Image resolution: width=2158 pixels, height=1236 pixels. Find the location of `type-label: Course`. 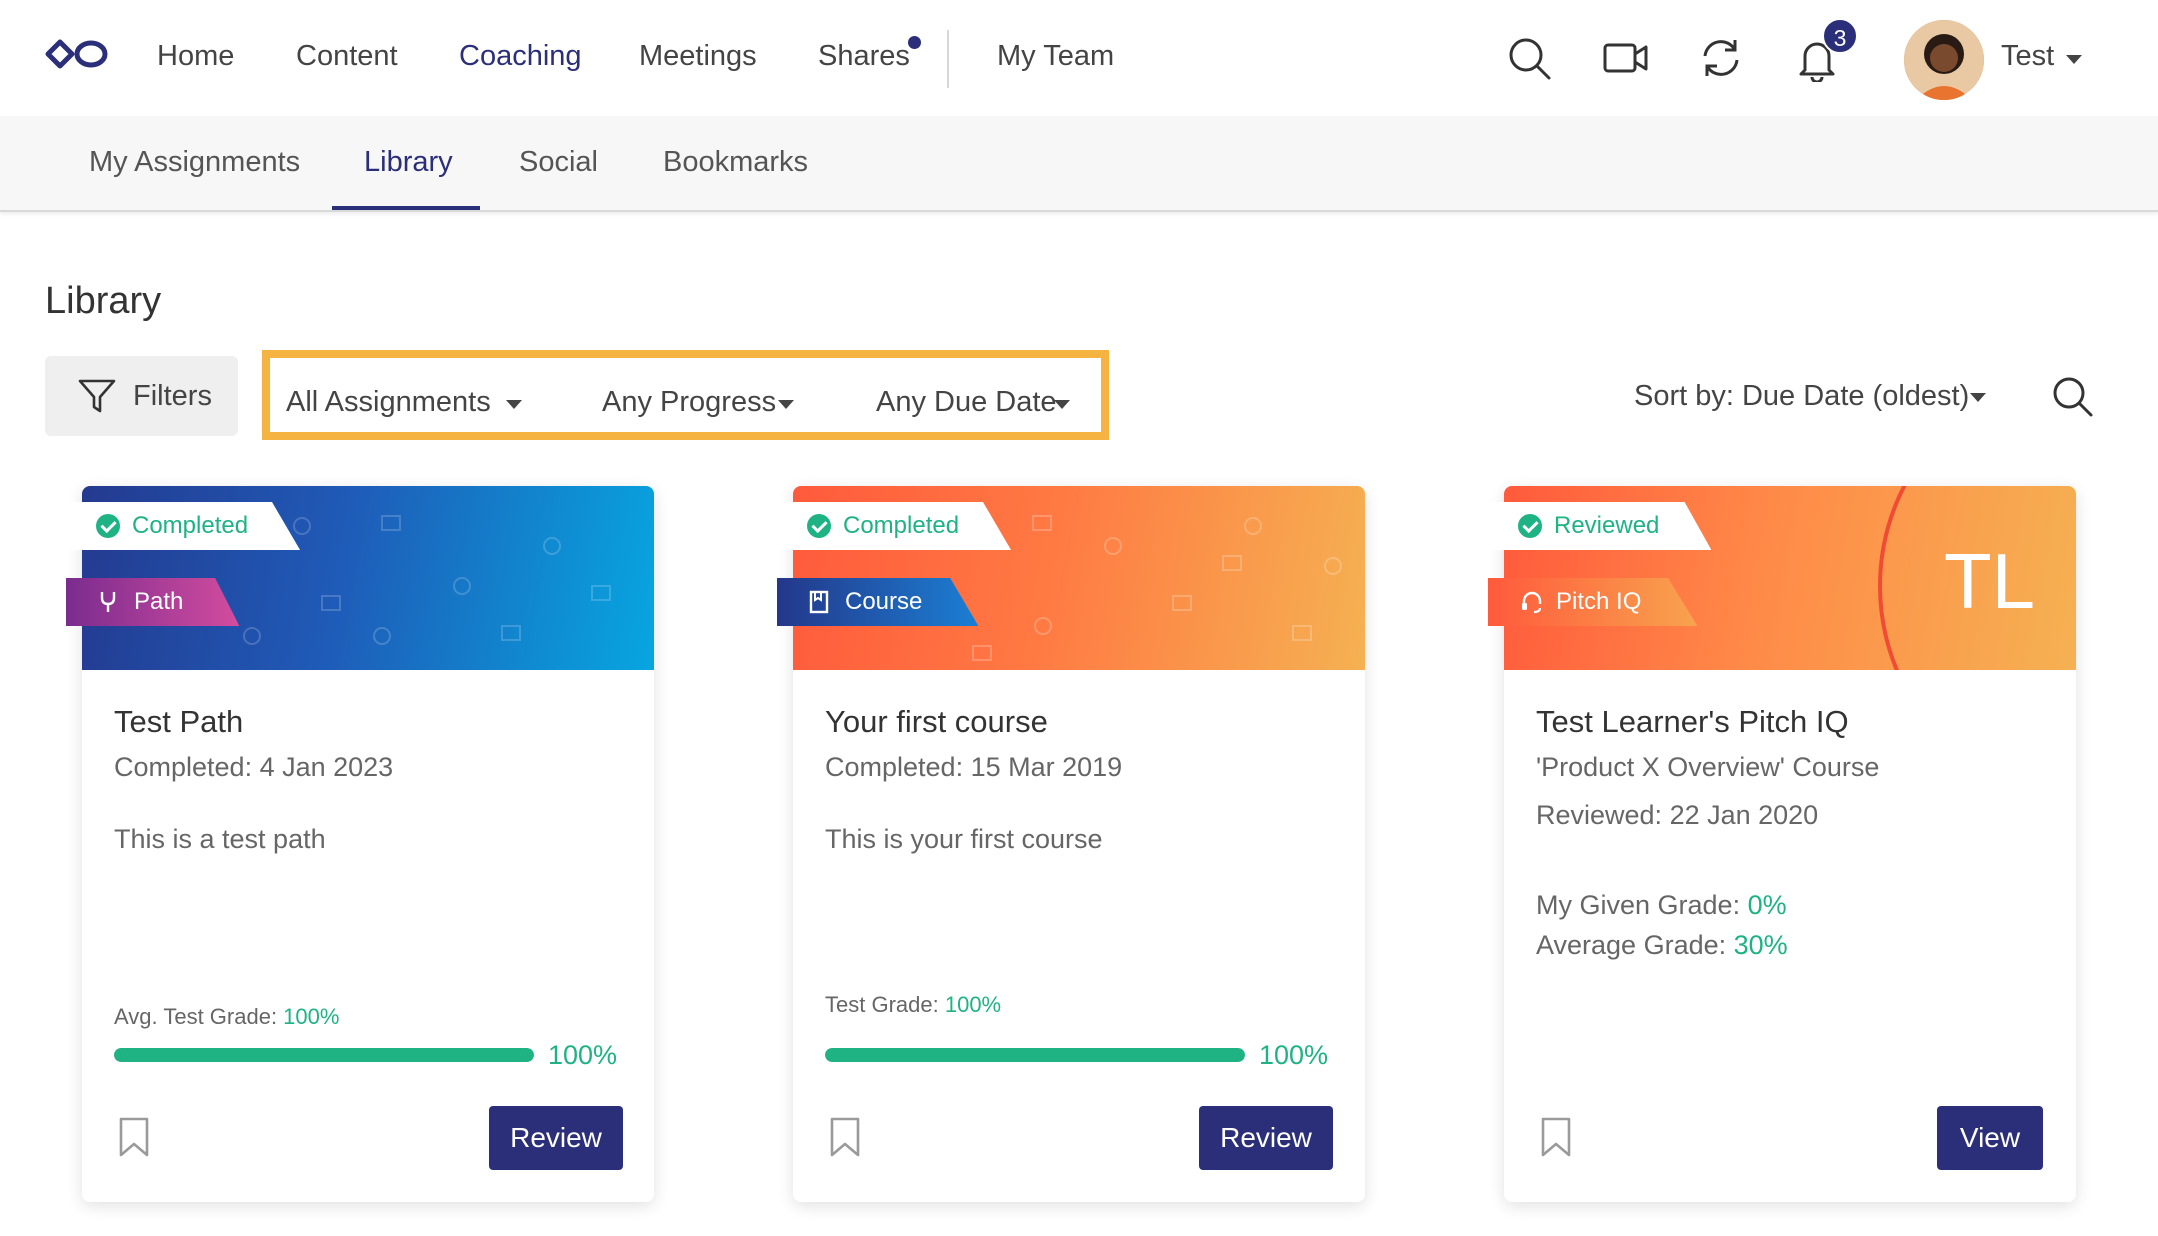

type-label: Course is located at coordinates (884, 601).